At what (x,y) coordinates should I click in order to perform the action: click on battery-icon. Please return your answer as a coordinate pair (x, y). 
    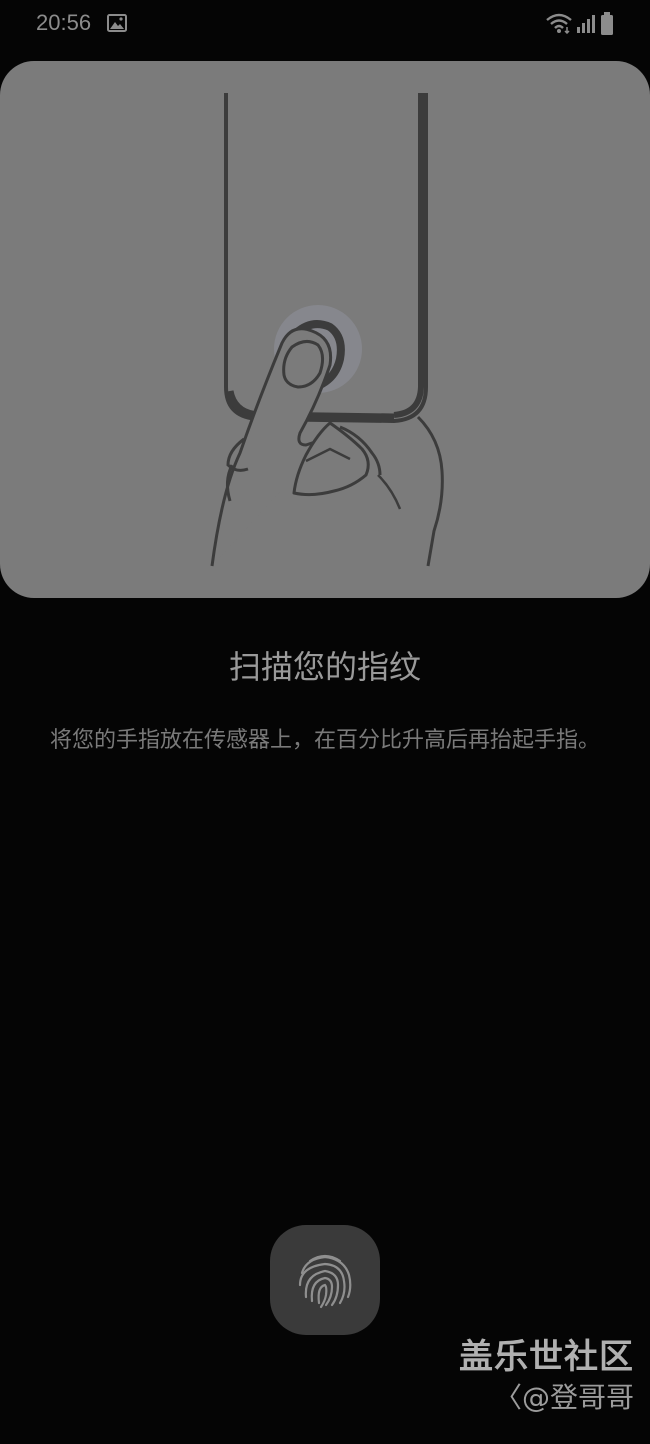
    Looking at the image, I should click on (607, 26).